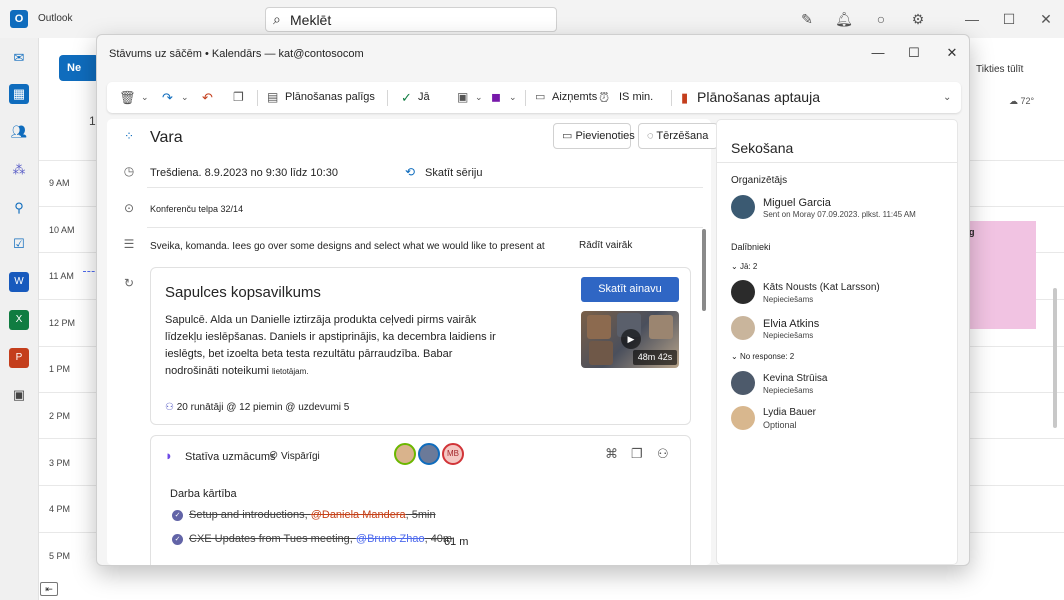  I want to click on weather-readout: ☁ 72°, so click(1022, 101).